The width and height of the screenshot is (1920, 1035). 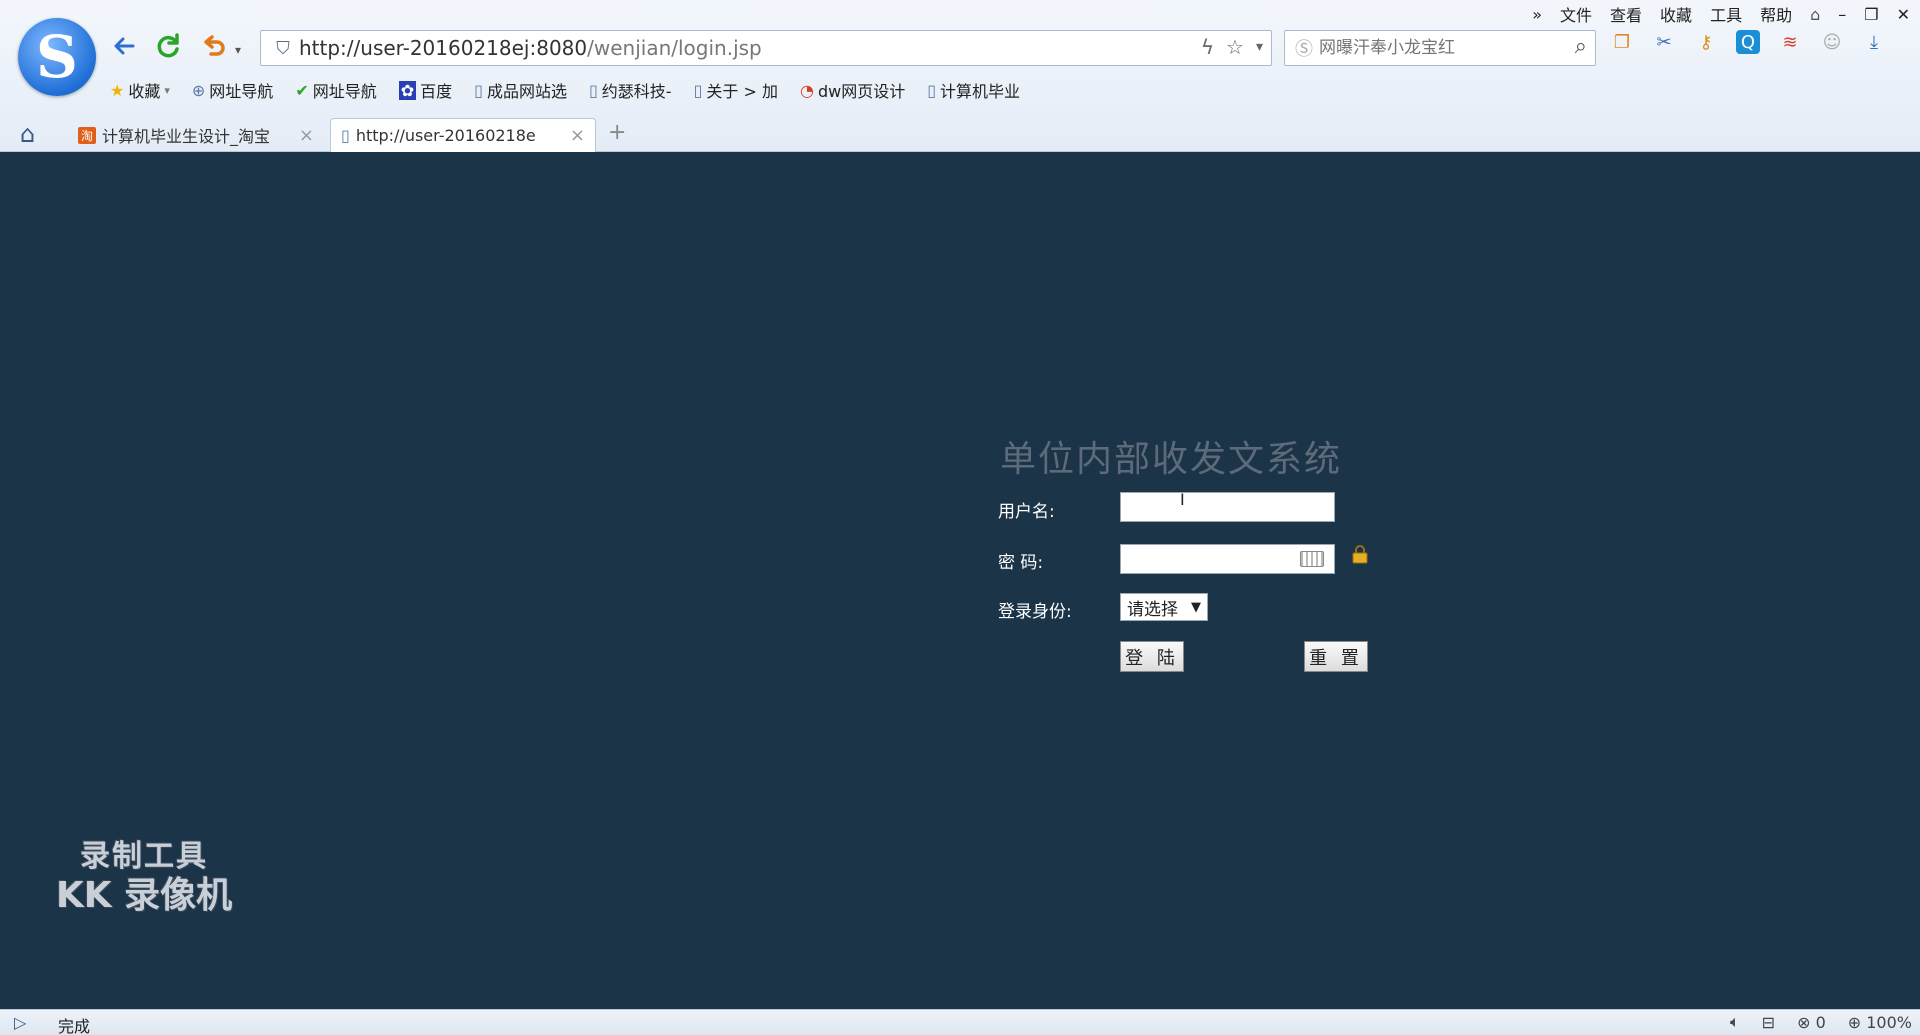 I want to click on search-engine-icon: Ⓢ, so click(x=1304, y=48).